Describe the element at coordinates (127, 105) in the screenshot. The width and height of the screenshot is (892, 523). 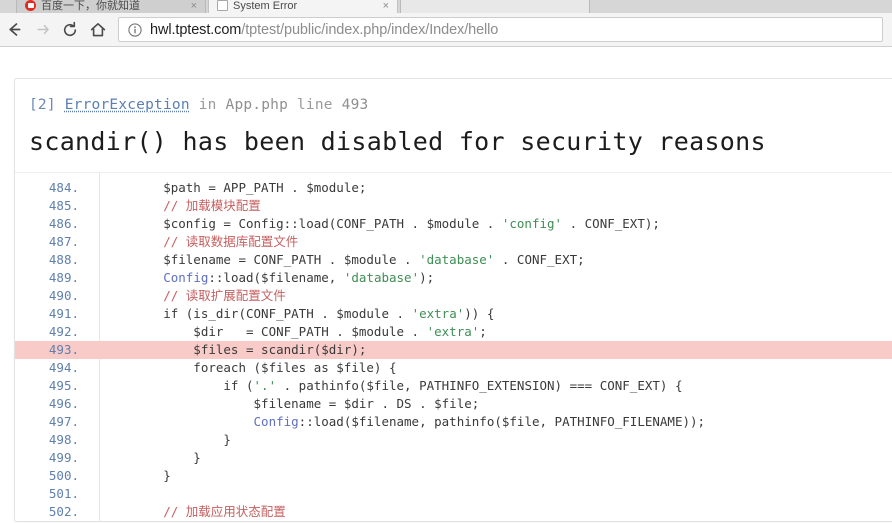
I see `exception-class-link: ErrorException` at that location.